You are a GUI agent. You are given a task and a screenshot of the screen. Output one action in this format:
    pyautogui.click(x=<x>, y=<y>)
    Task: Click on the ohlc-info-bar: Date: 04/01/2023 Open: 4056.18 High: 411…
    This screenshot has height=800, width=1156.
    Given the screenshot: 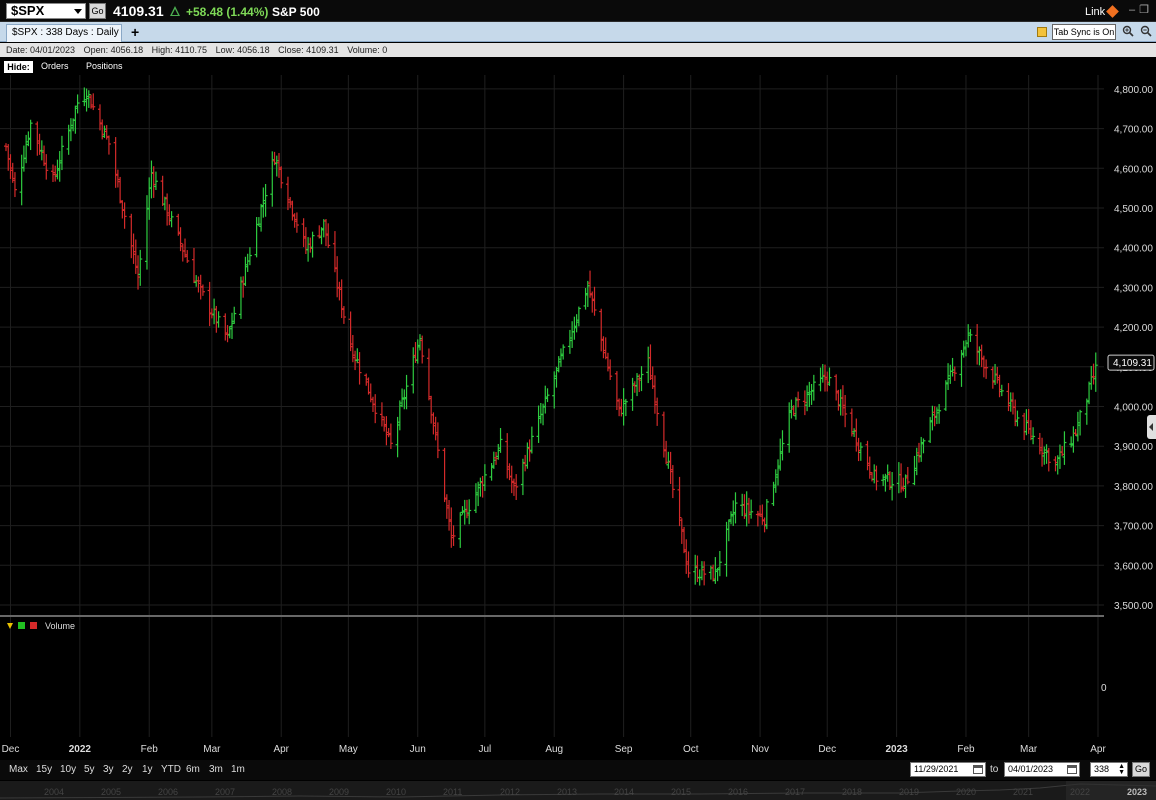 What is the action you would take?
    pyautogui.click(x=578, y=50)
    